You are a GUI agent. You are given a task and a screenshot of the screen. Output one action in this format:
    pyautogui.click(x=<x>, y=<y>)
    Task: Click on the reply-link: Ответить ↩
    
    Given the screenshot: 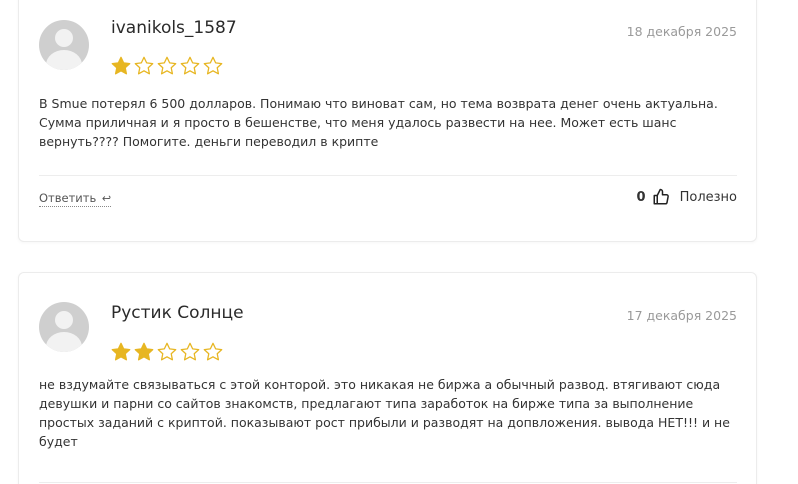 What is the action you would take?
    pyautogui.click(x=75, y=199)
    